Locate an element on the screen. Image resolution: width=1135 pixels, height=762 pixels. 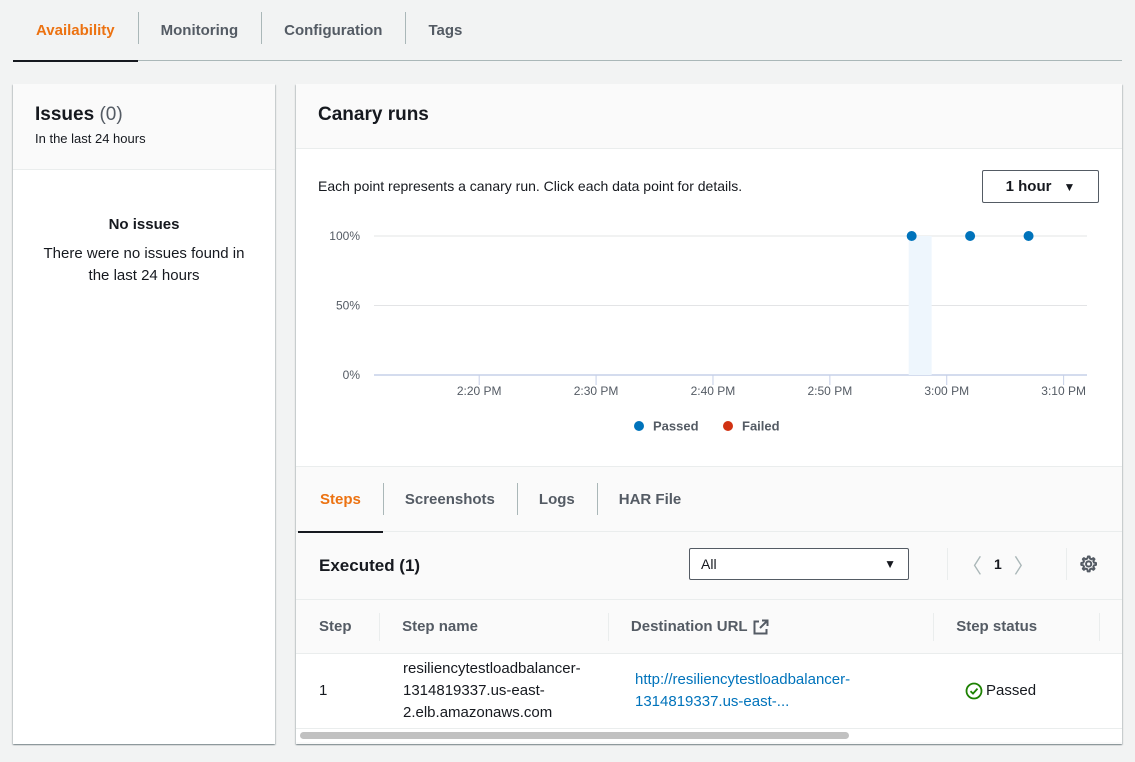
steps-toolbar: Executed (1) All ▼ 〈 1 〉 is located at coordinates (709, 566).